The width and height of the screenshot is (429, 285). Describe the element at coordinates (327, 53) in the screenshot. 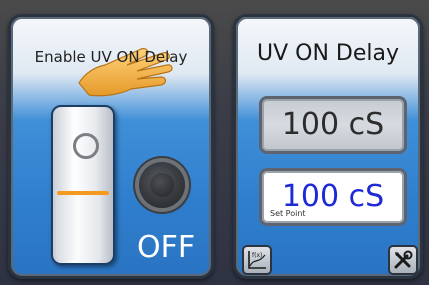

I see `panel-title: UV ON Delay` at that location.